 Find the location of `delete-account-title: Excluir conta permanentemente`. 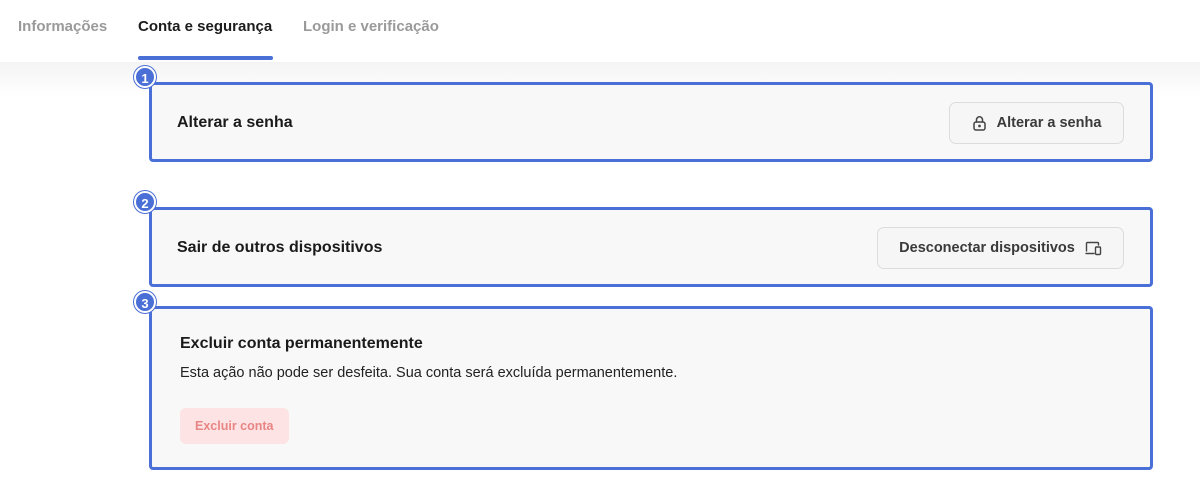

delete-account-title: Excluir conta permanentemente is located at coordinates (301, 343).